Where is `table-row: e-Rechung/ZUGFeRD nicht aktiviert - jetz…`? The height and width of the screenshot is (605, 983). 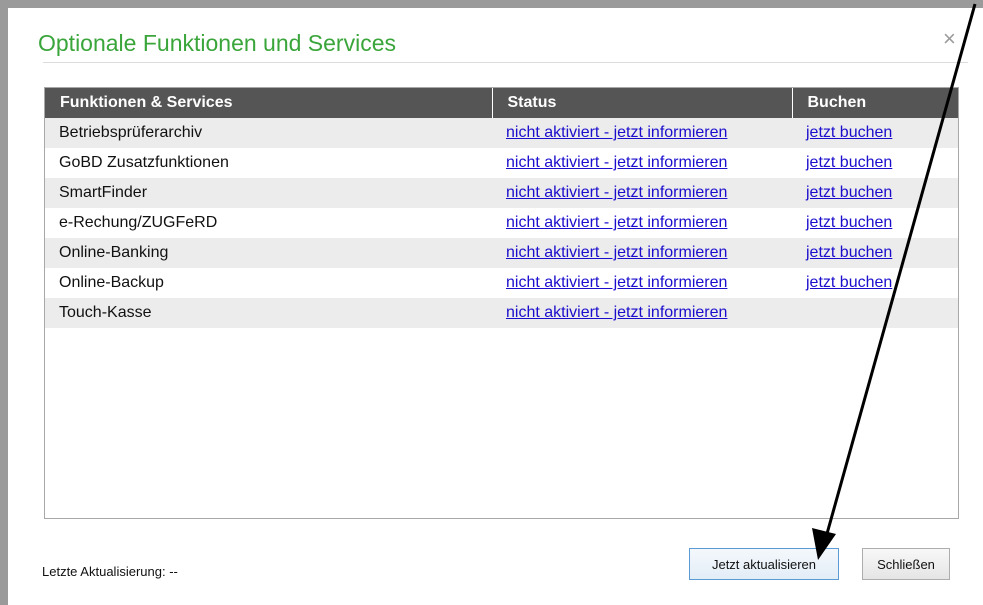 table-row: e-Rechung/ZUGFeRD nicht aktiviert - jetz… is located at coordinates (501, 223).